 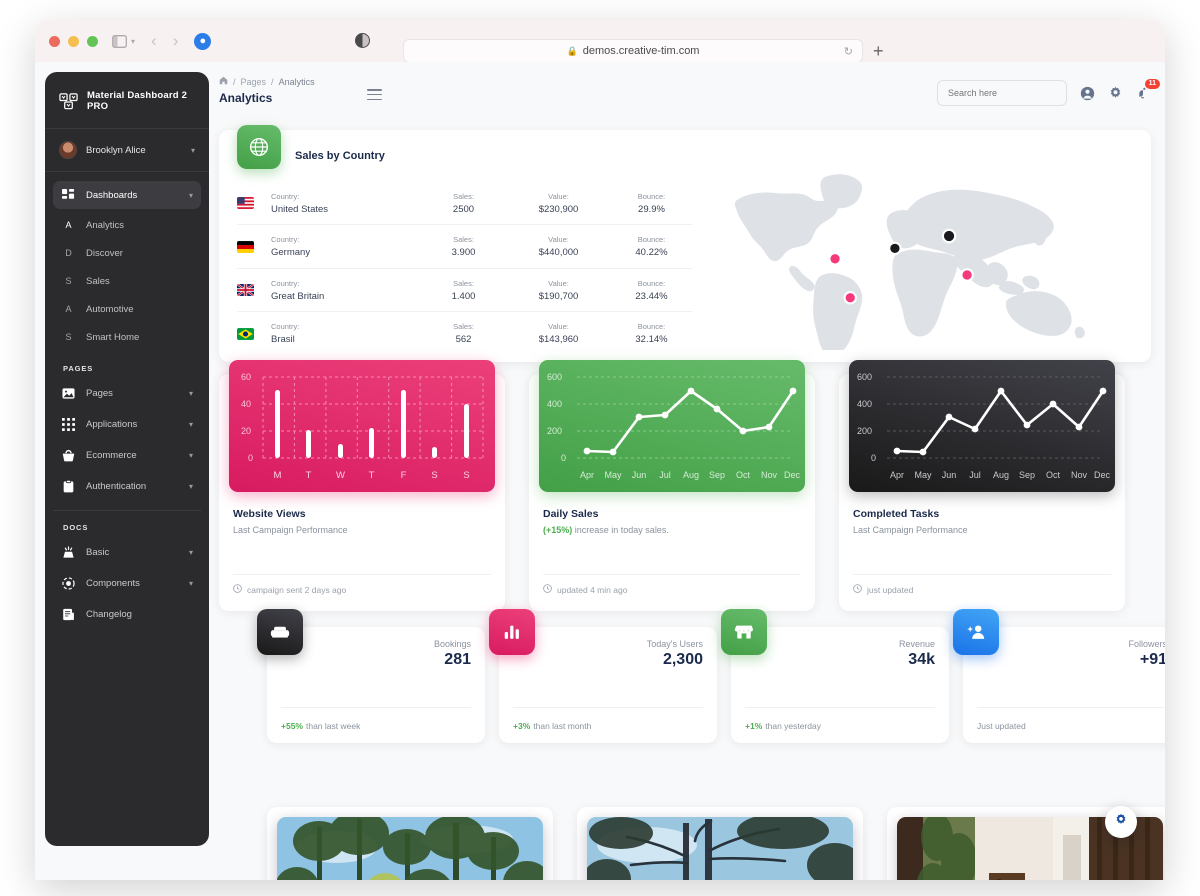 I want to click on browser-chrome: ▾ ‹ › ● 🔒 demos.creative-tim.com ↻ +, so click(x=600, y=41).